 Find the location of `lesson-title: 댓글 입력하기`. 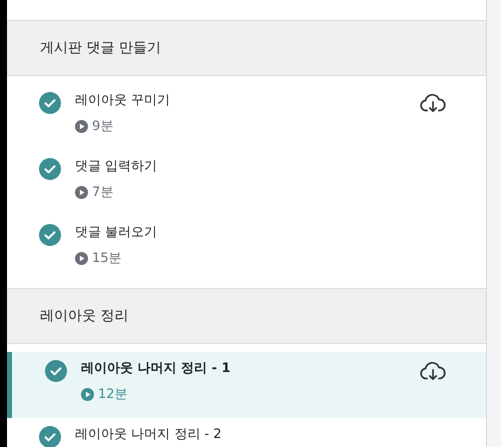

lesson-title: 댓글 입력하기 is located at coordinates (116, 167).